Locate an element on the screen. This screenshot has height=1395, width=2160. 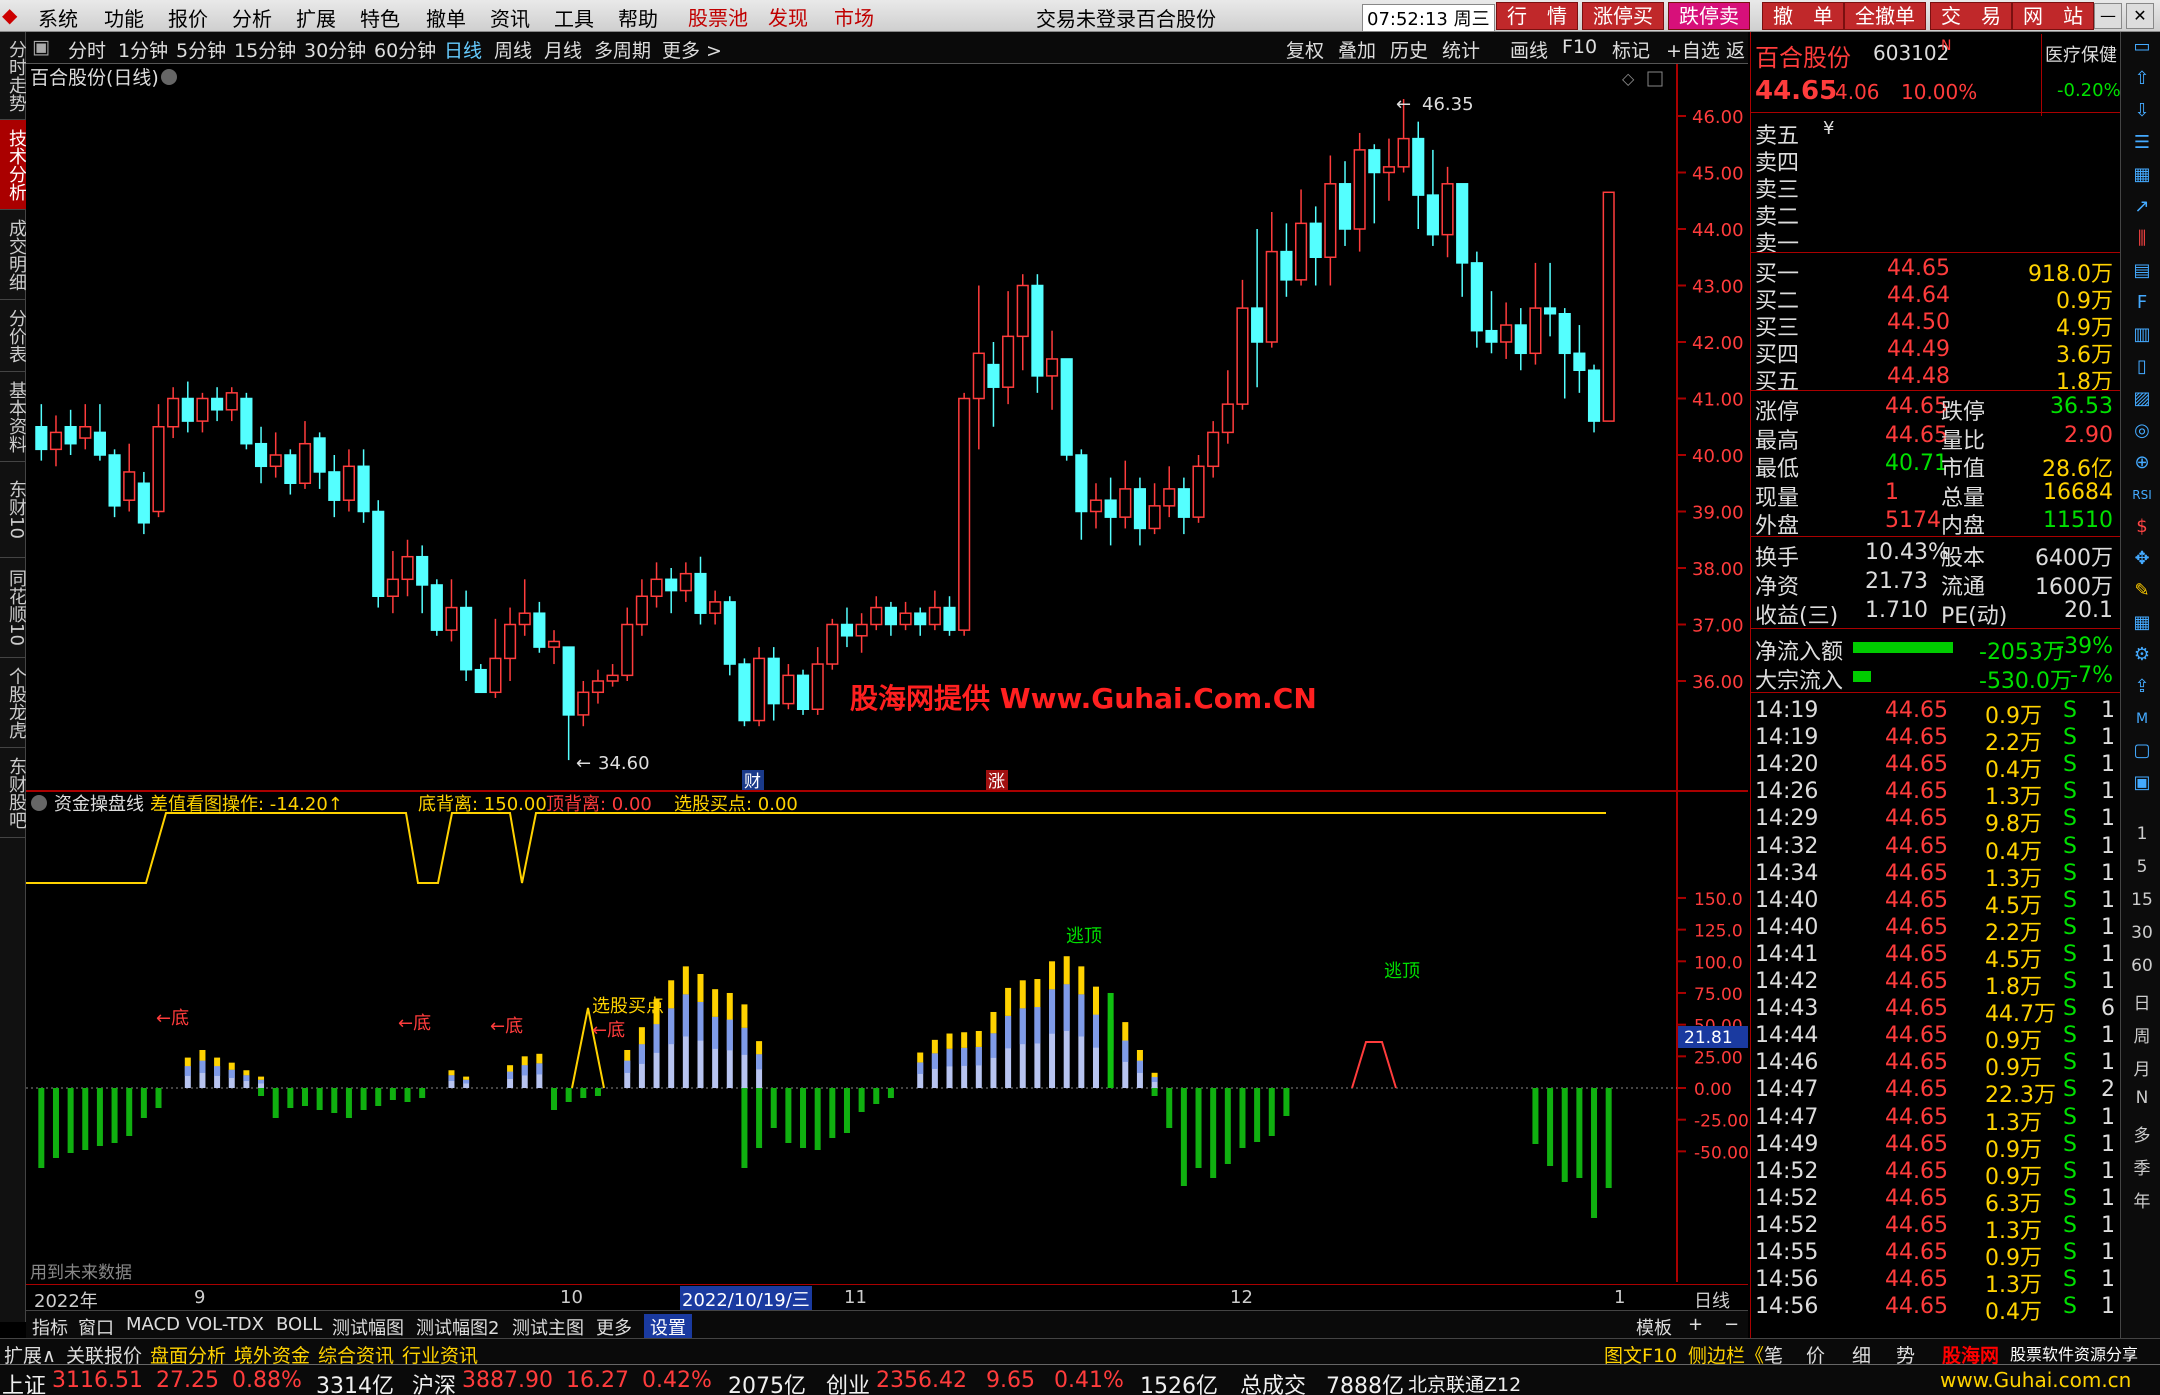
period-15min: 15分钟 is located at coordinates (265, 49).